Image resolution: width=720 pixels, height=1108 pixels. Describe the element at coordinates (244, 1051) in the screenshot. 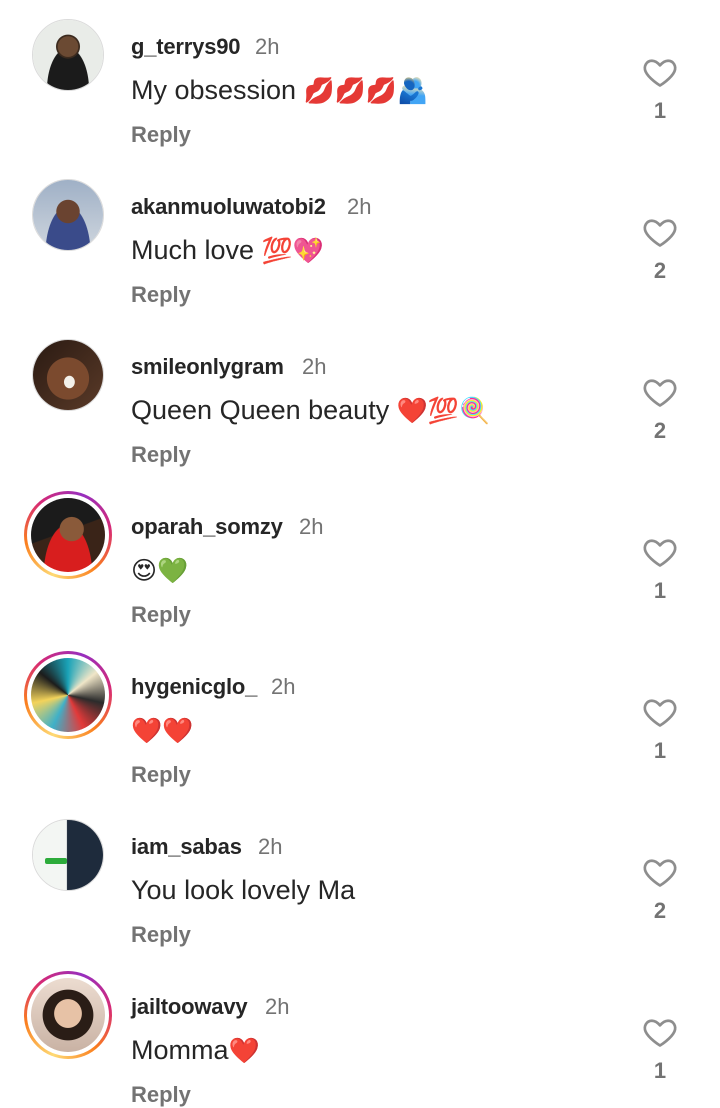

I see `comment-emoji: ❤️` at that location.